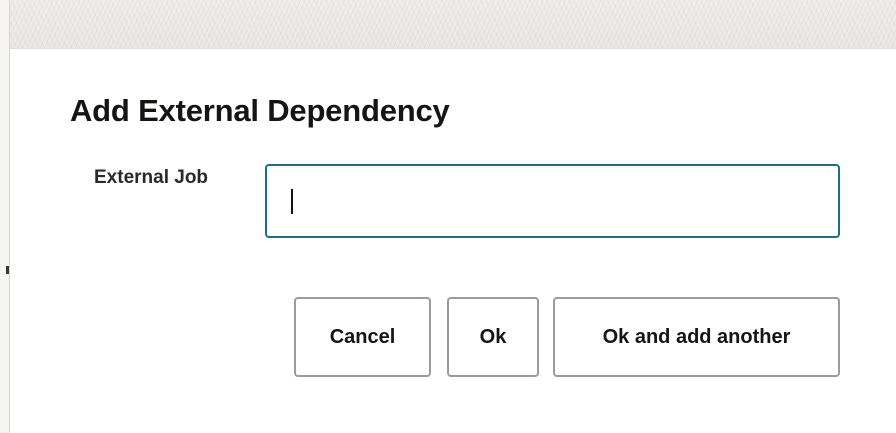  Describe the element at coordinates (5, 216) in the screenshot. I see `background-left-edge` at that location.